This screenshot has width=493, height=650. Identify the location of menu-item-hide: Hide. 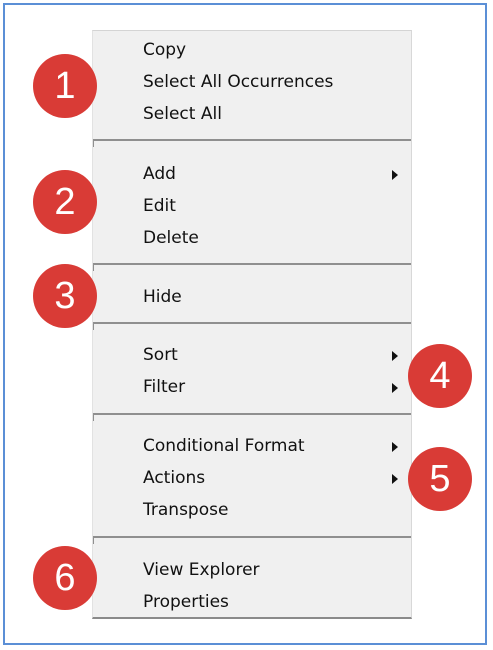
(162, 297).